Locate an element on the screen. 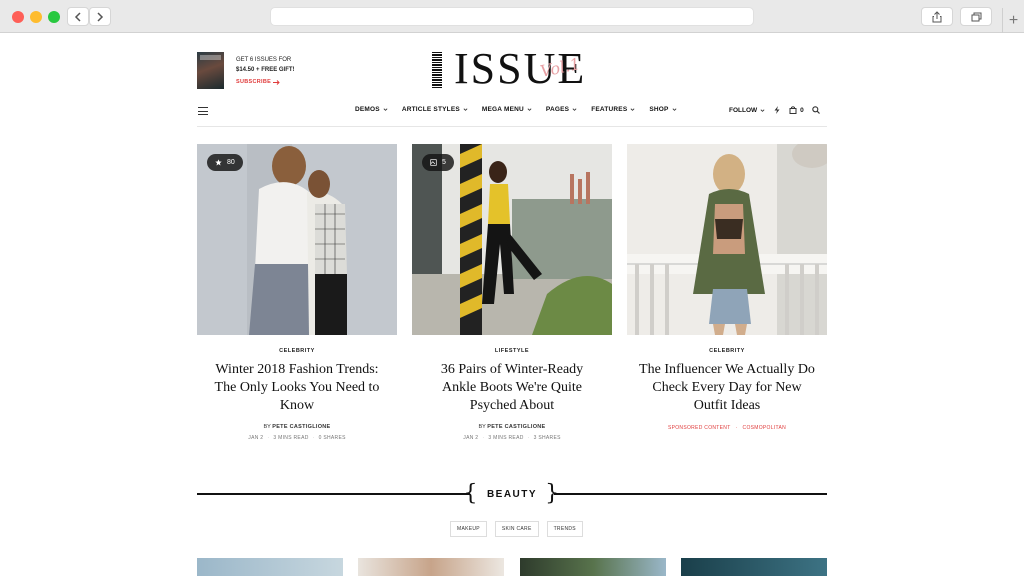 Image resolution: width=1024 pixels, height=576 pixels. brace-left-decoration: { is located at coordinates (471, 493).